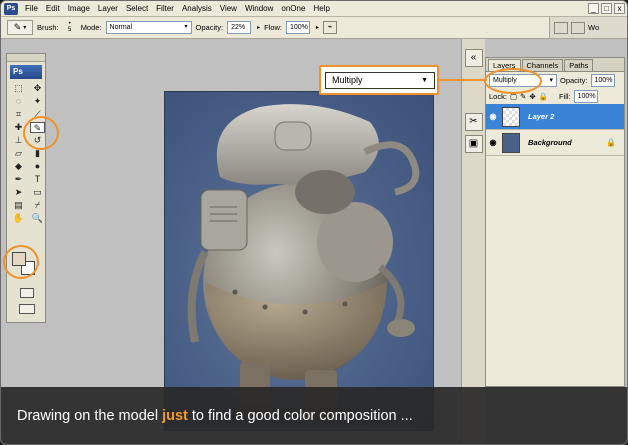  What do you see at coordinates (513, 81) in the screenshot?
I see `blend-mode-highlight-ring` at bounding box center [513, 81].